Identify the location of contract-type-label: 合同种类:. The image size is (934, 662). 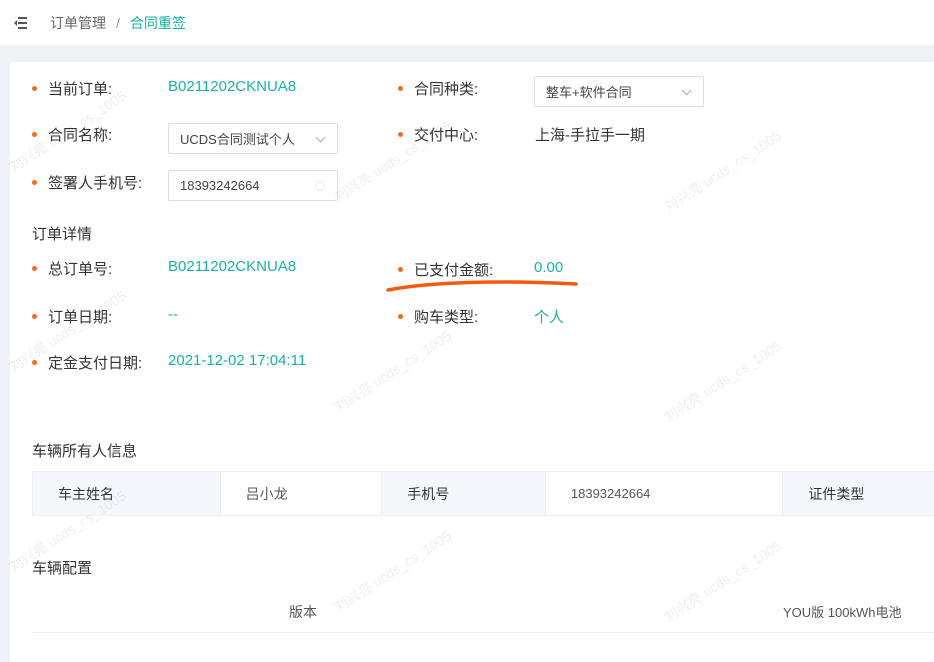
(446, 89).